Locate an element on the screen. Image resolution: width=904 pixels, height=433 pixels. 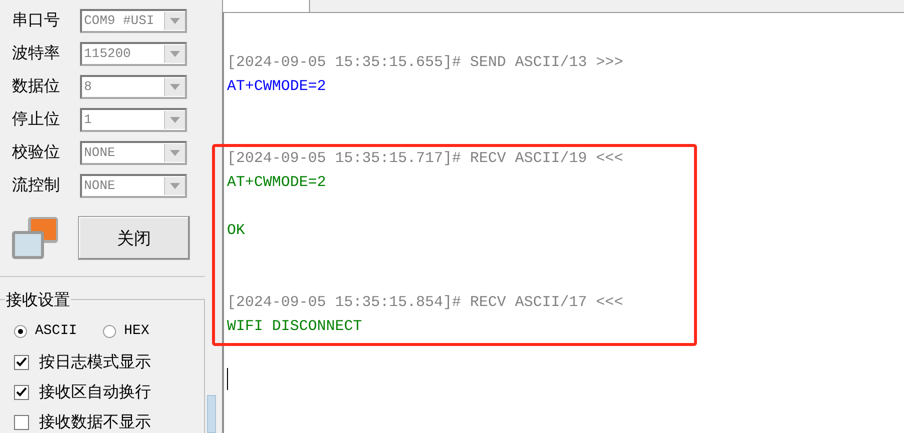
windows-icon is located at coordinates (35, 238).